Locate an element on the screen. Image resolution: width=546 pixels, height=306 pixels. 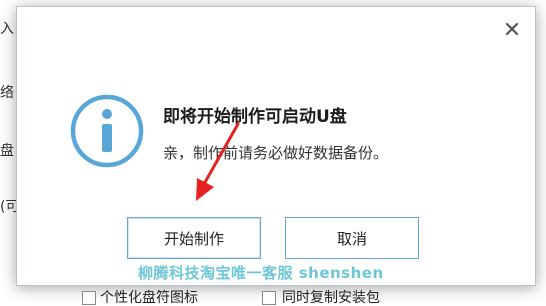
personalized-icon-label: 个性化盘符图标 is located at coordinates (149, 298).